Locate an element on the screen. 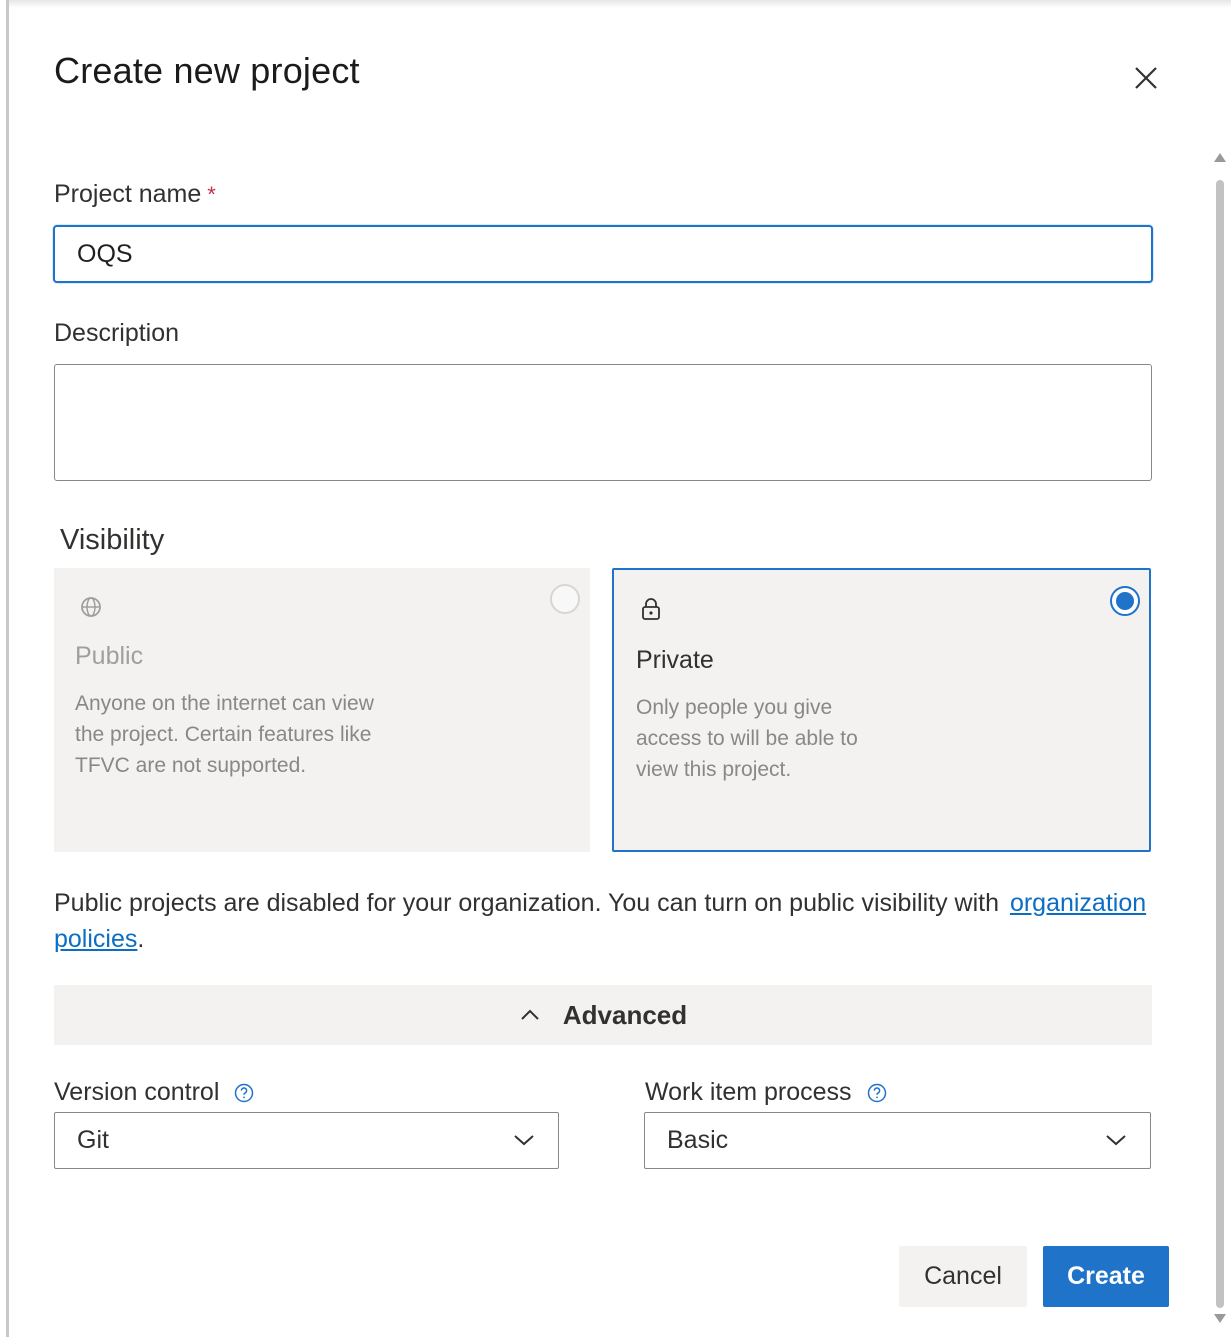 This screenshot has height=1337, width=1231. advanced-toggle: Advanced is located at coordinates (603, 1015).